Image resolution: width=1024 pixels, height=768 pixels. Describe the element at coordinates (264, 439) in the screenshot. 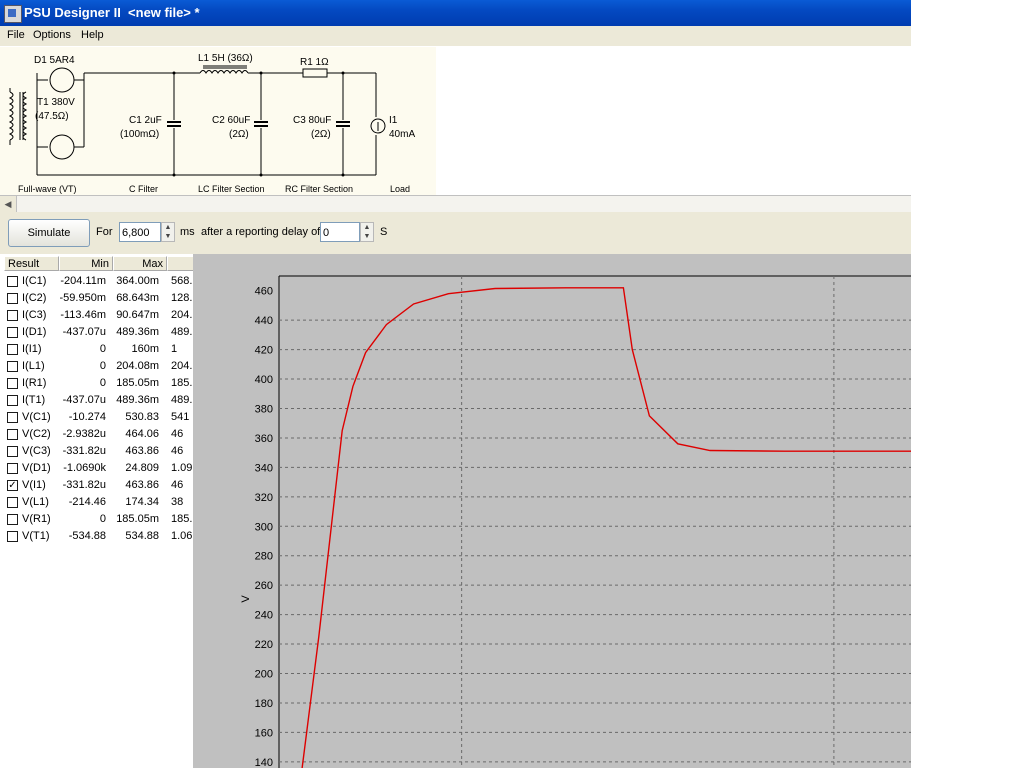

I see `y-tick-label: 360` at that location.